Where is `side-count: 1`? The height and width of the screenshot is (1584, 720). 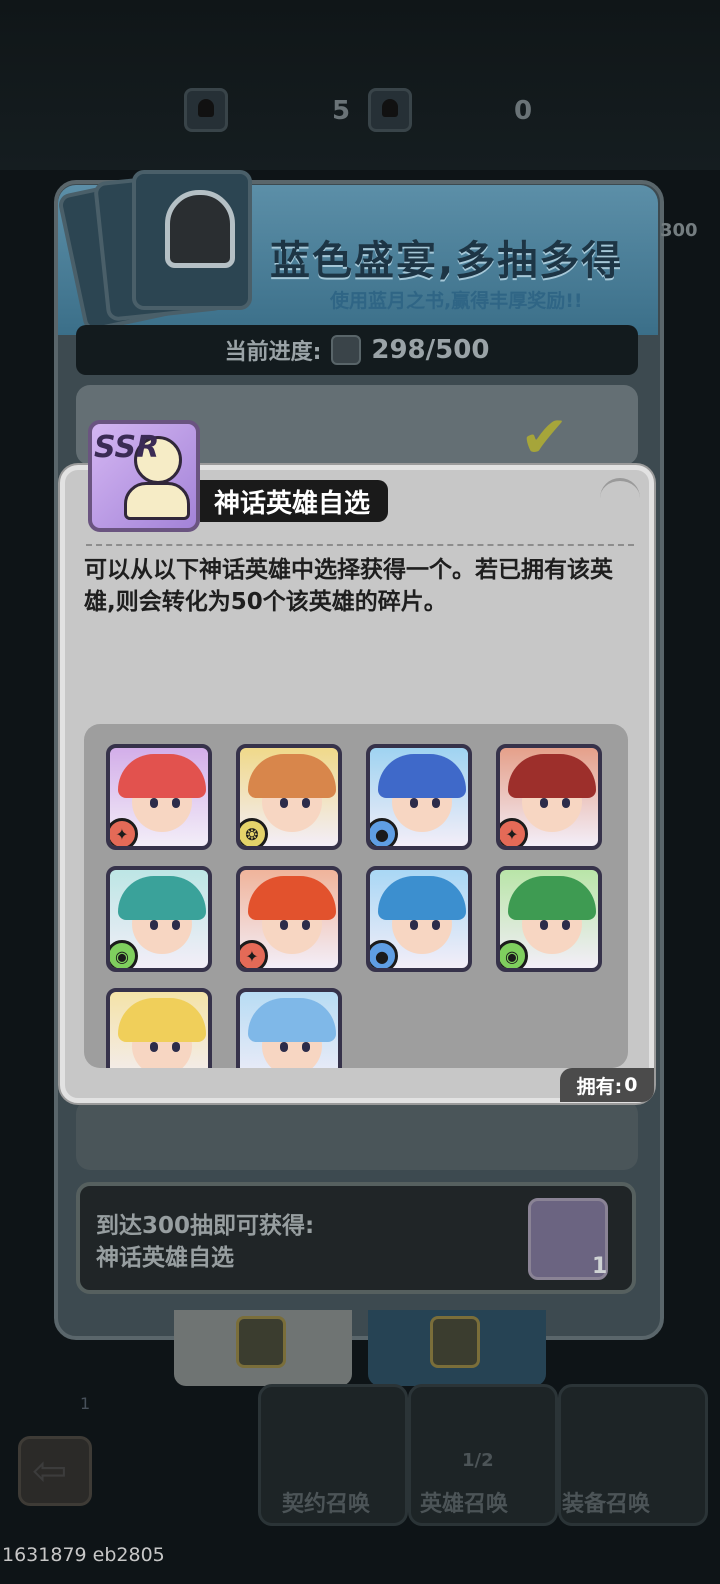 side-count: 1 is located at coordinates (85, 1403).